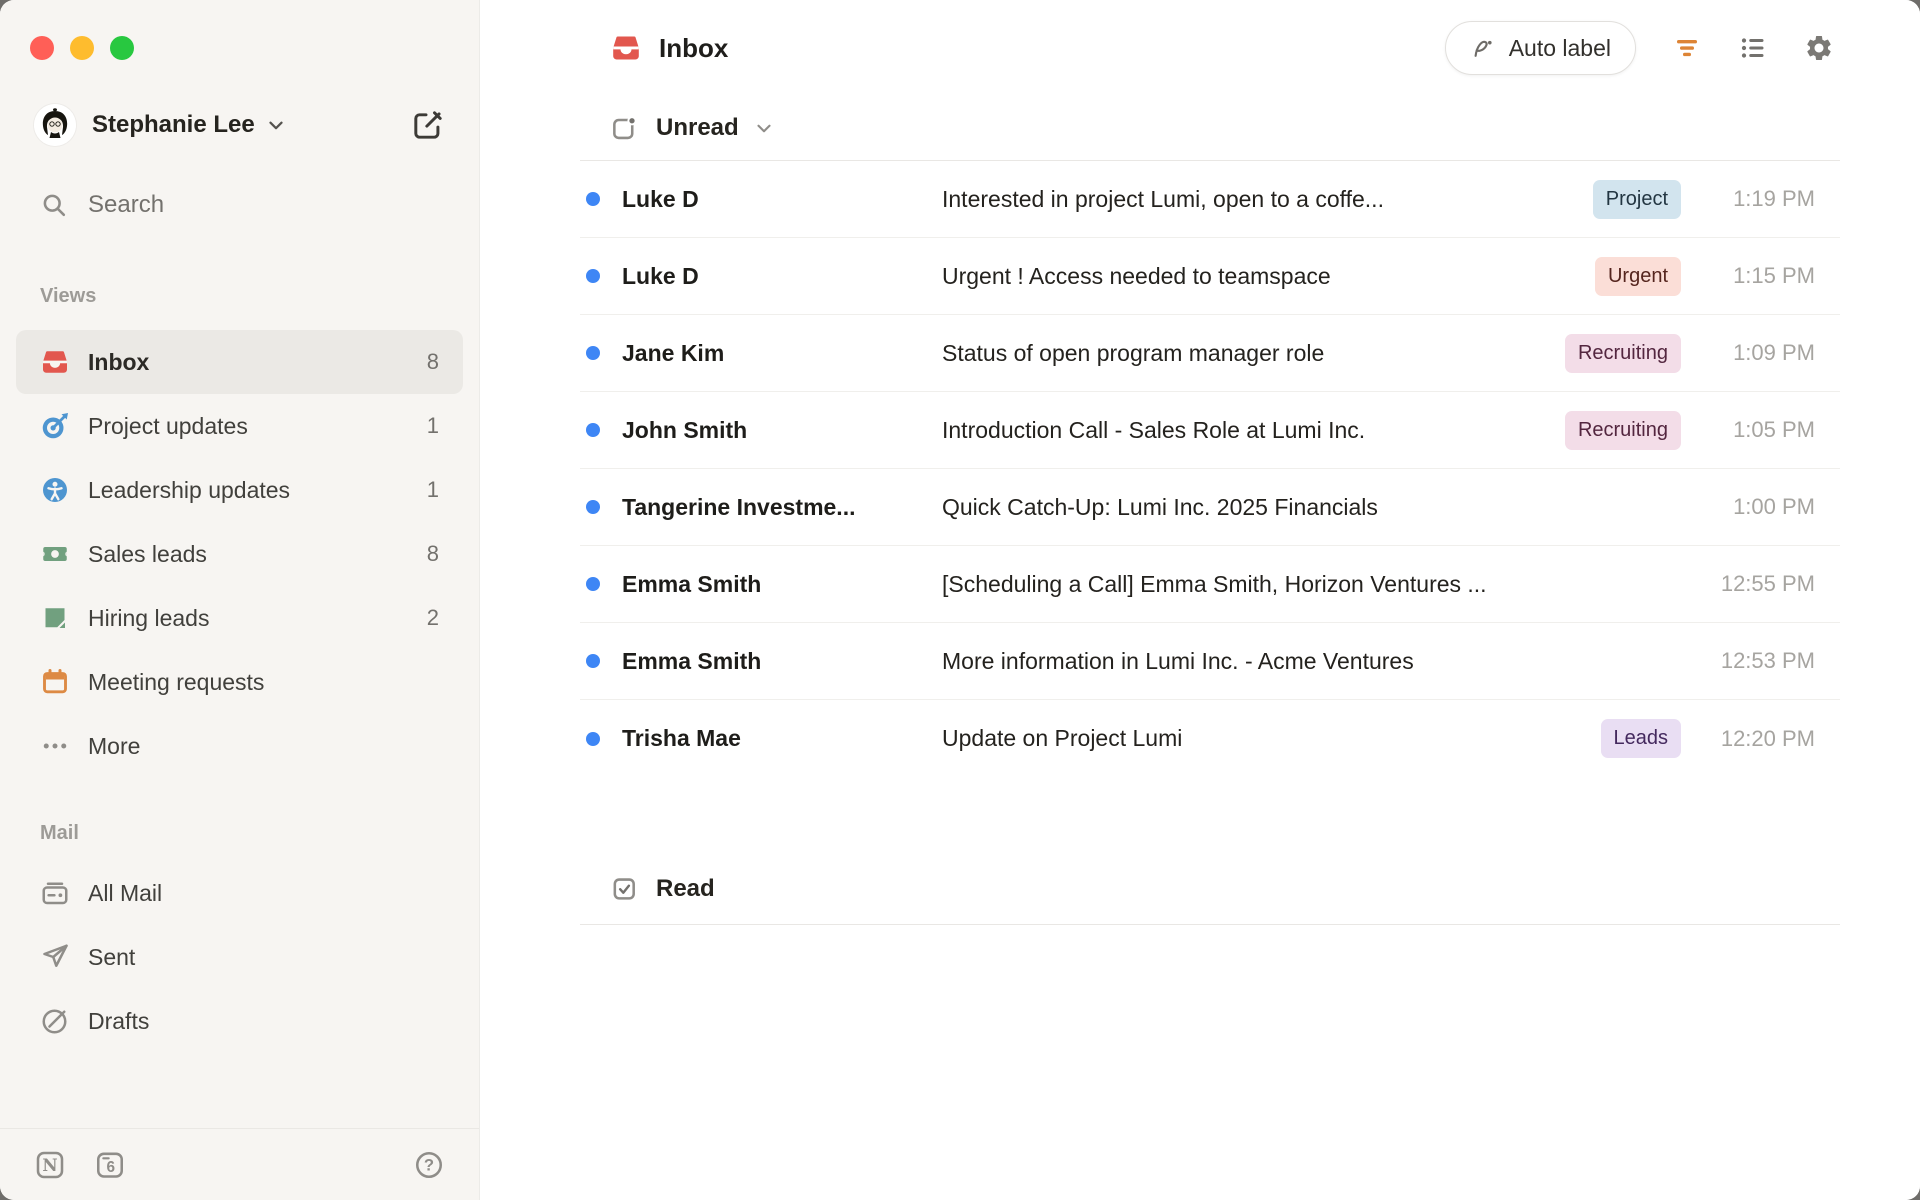 The height and width of the screenshot is (1200, 1920). Describe the element at coordinates (189, 489) in the screenshot. I see `sidebar-item-label: Leadership updates` at that location.